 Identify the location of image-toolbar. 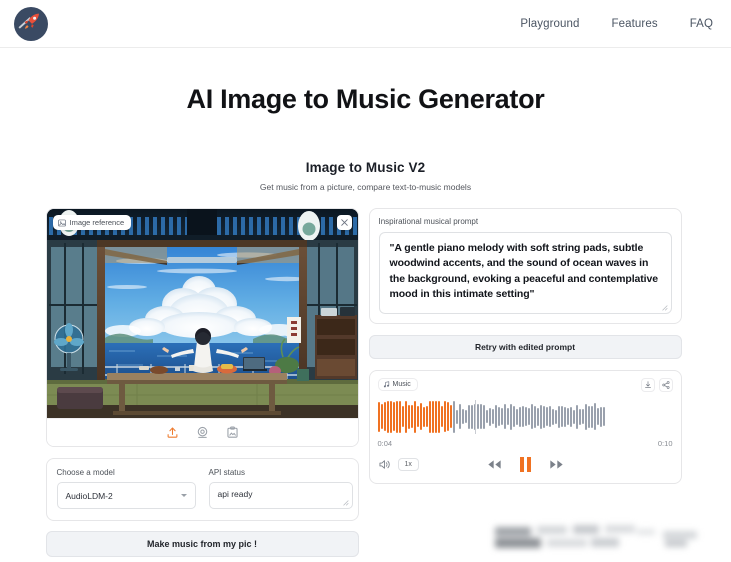
(202, 432).